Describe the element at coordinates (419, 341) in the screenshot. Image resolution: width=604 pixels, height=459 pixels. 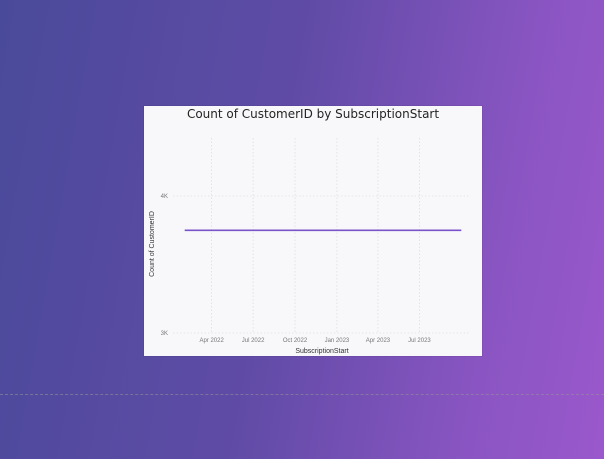
I see `x-tick-label: Jul 2023` at that location.